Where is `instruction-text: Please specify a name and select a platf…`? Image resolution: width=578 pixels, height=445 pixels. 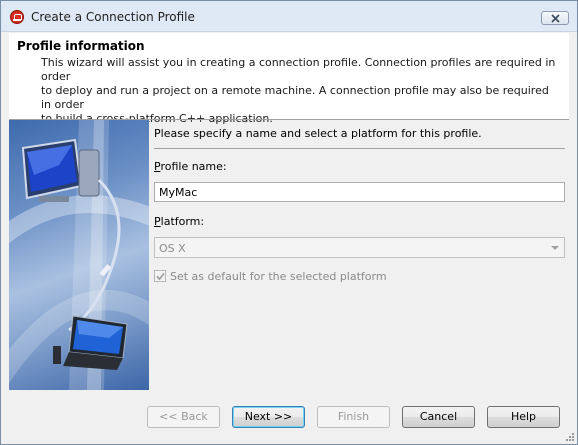 instruction-text: Please specify a name and select a platf… is located at coordinates (318, 133).